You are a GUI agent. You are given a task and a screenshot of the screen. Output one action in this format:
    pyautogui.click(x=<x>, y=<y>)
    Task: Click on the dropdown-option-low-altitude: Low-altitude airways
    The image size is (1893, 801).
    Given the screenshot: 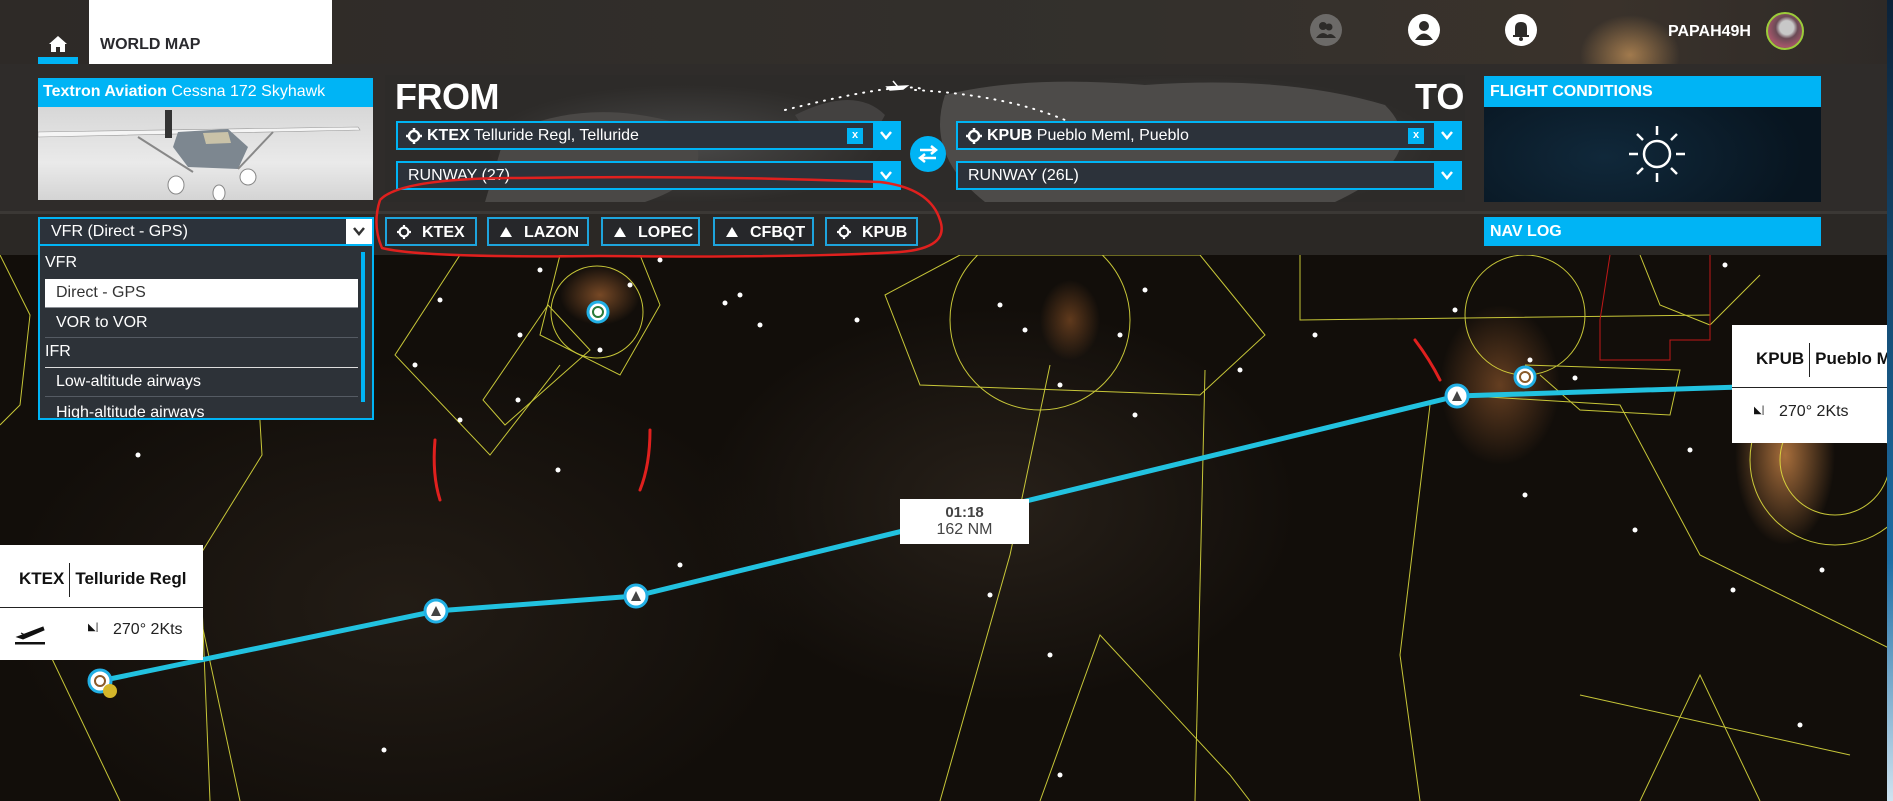 What is the action you would take?
    pyautogui.click(x=201, y=382)
    